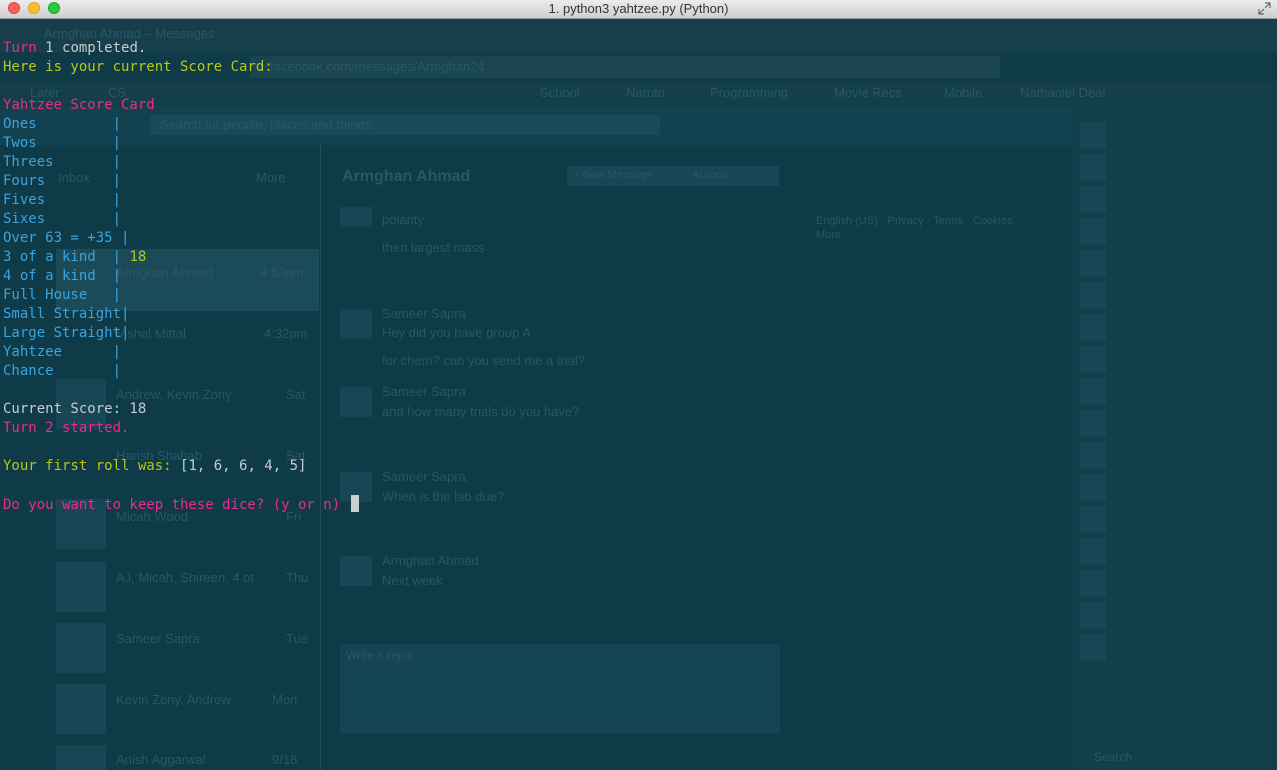  What do you see at coordinates (181, 409) in the screenshot?
I see `terminal-line: Current Score: 18` at bounding box center [181, 409].